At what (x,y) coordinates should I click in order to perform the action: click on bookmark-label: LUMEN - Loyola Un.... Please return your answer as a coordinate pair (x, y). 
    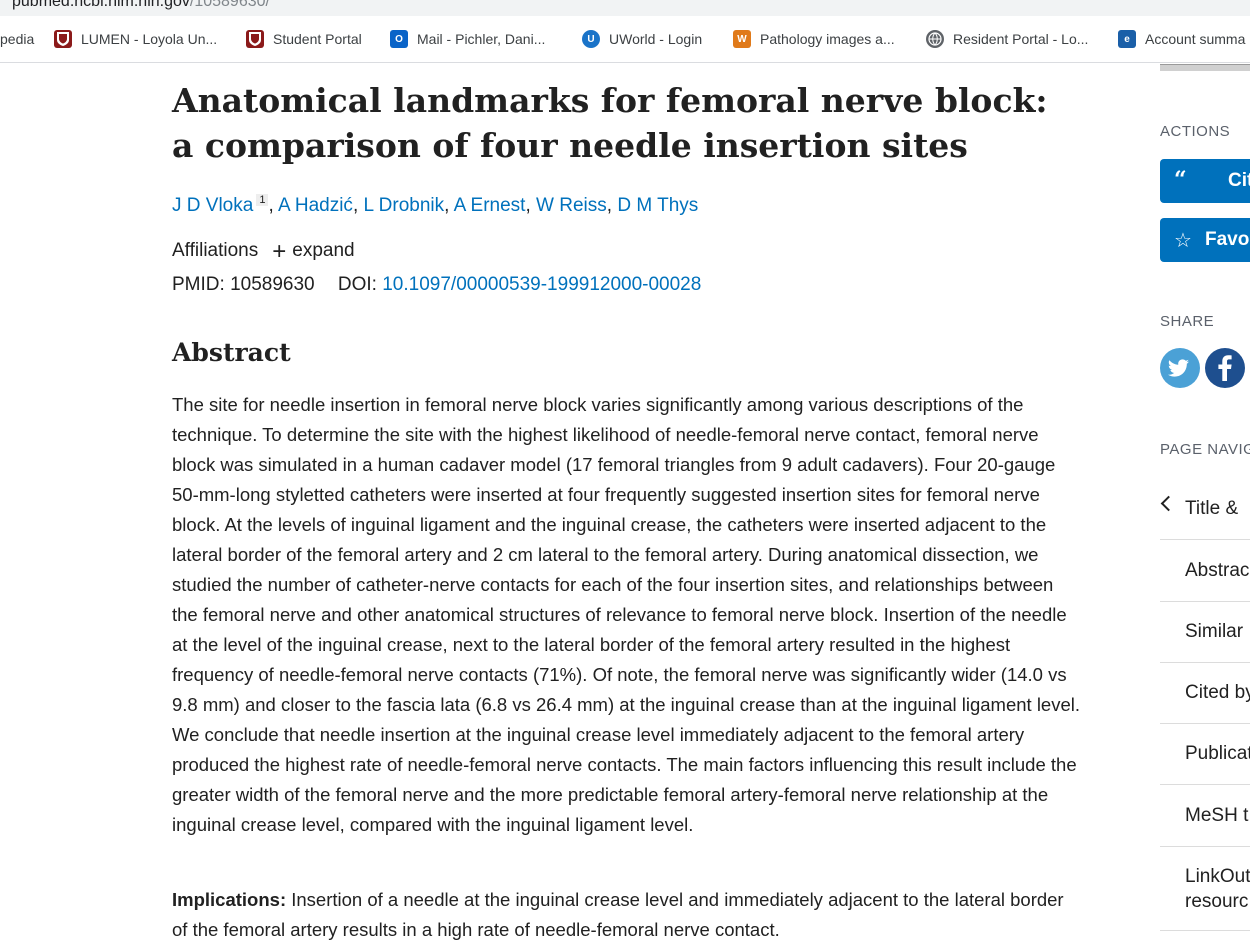
    Looking at the image, I should click on (149, 39).